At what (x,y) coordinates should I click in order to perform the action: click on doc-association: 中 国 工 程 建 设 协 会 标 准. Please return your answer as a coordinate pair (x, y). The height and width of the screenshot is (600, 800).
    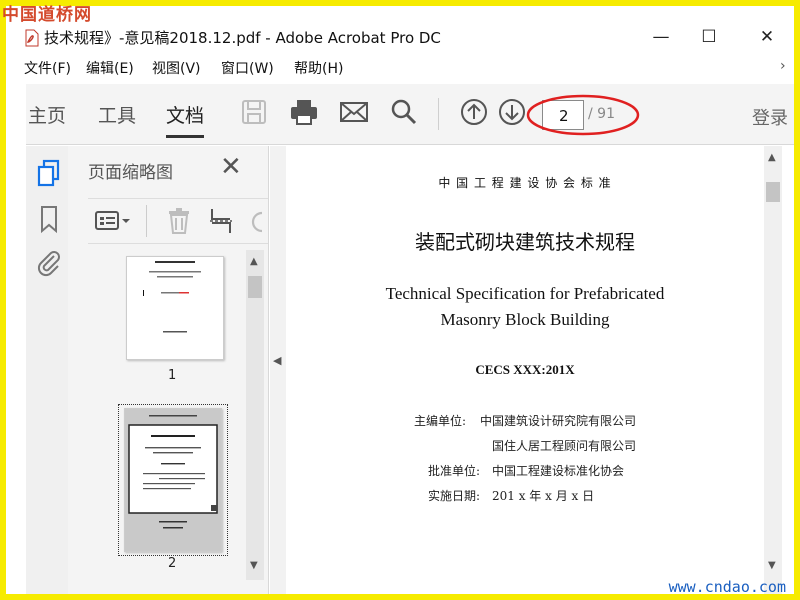
    Looking at the image, I should click on (525, 183).